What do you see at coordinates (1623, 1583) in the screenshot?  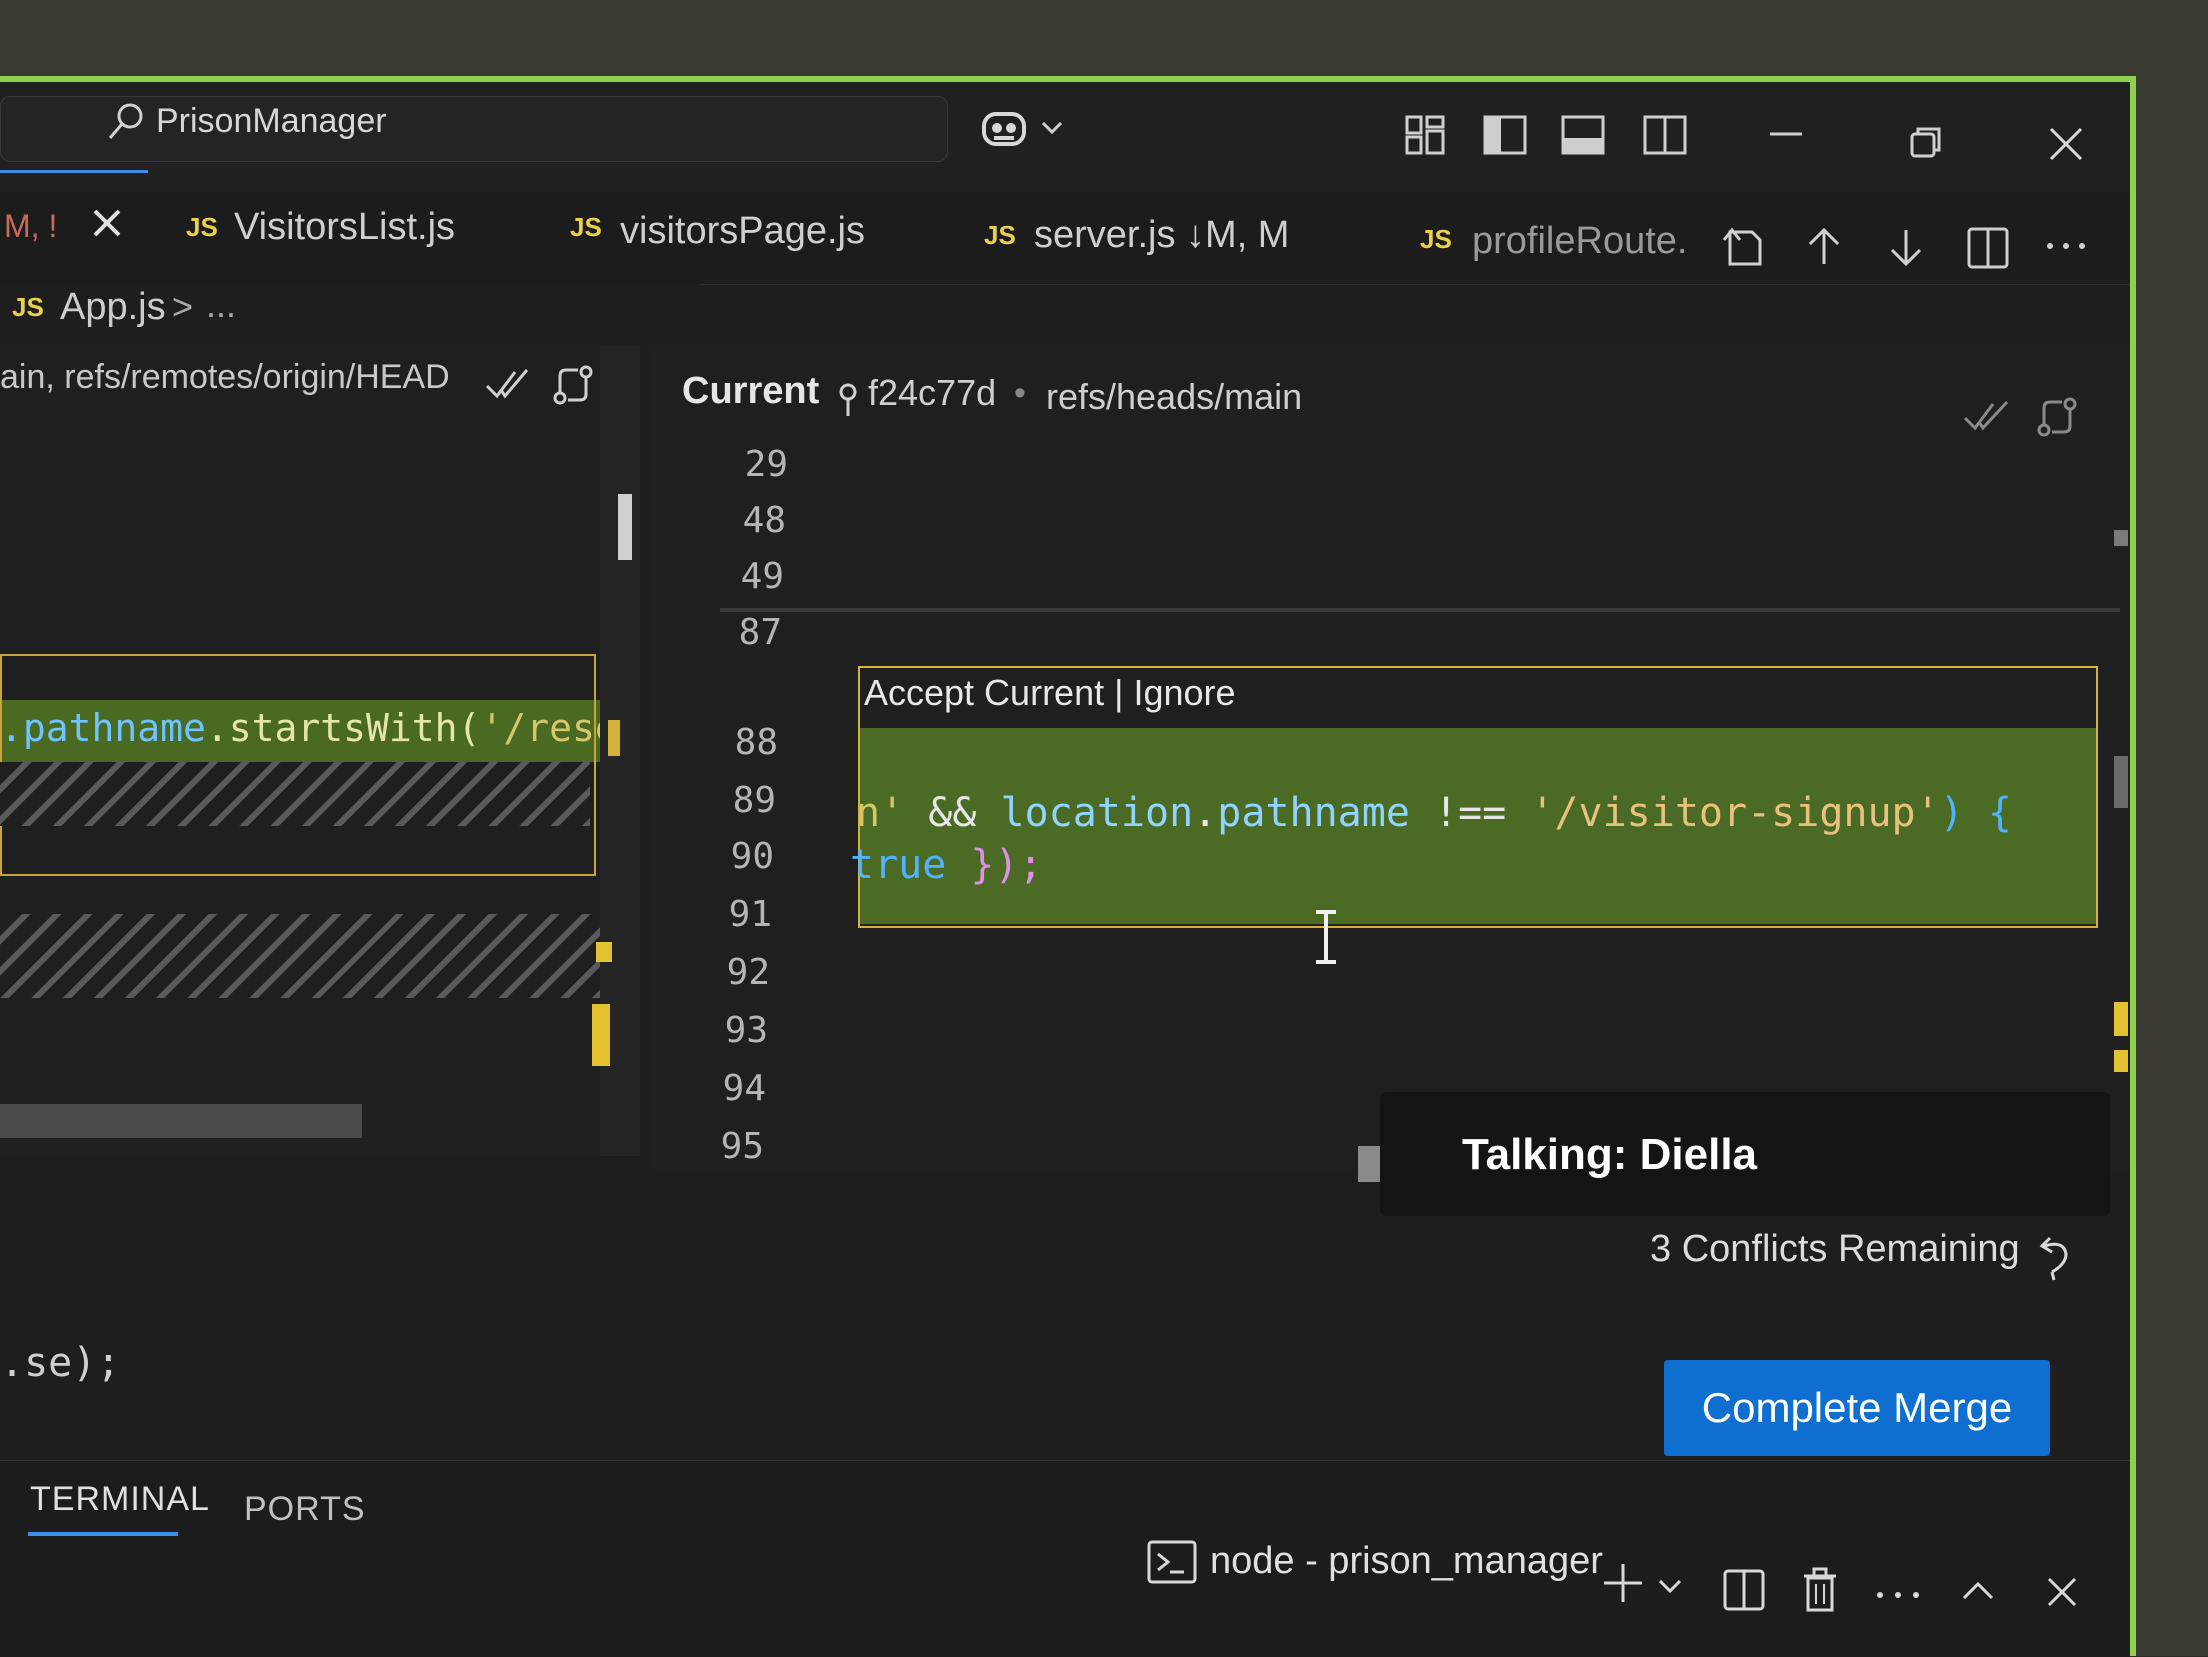 I see `plus-icon` at bounding box center [1623, 1583].